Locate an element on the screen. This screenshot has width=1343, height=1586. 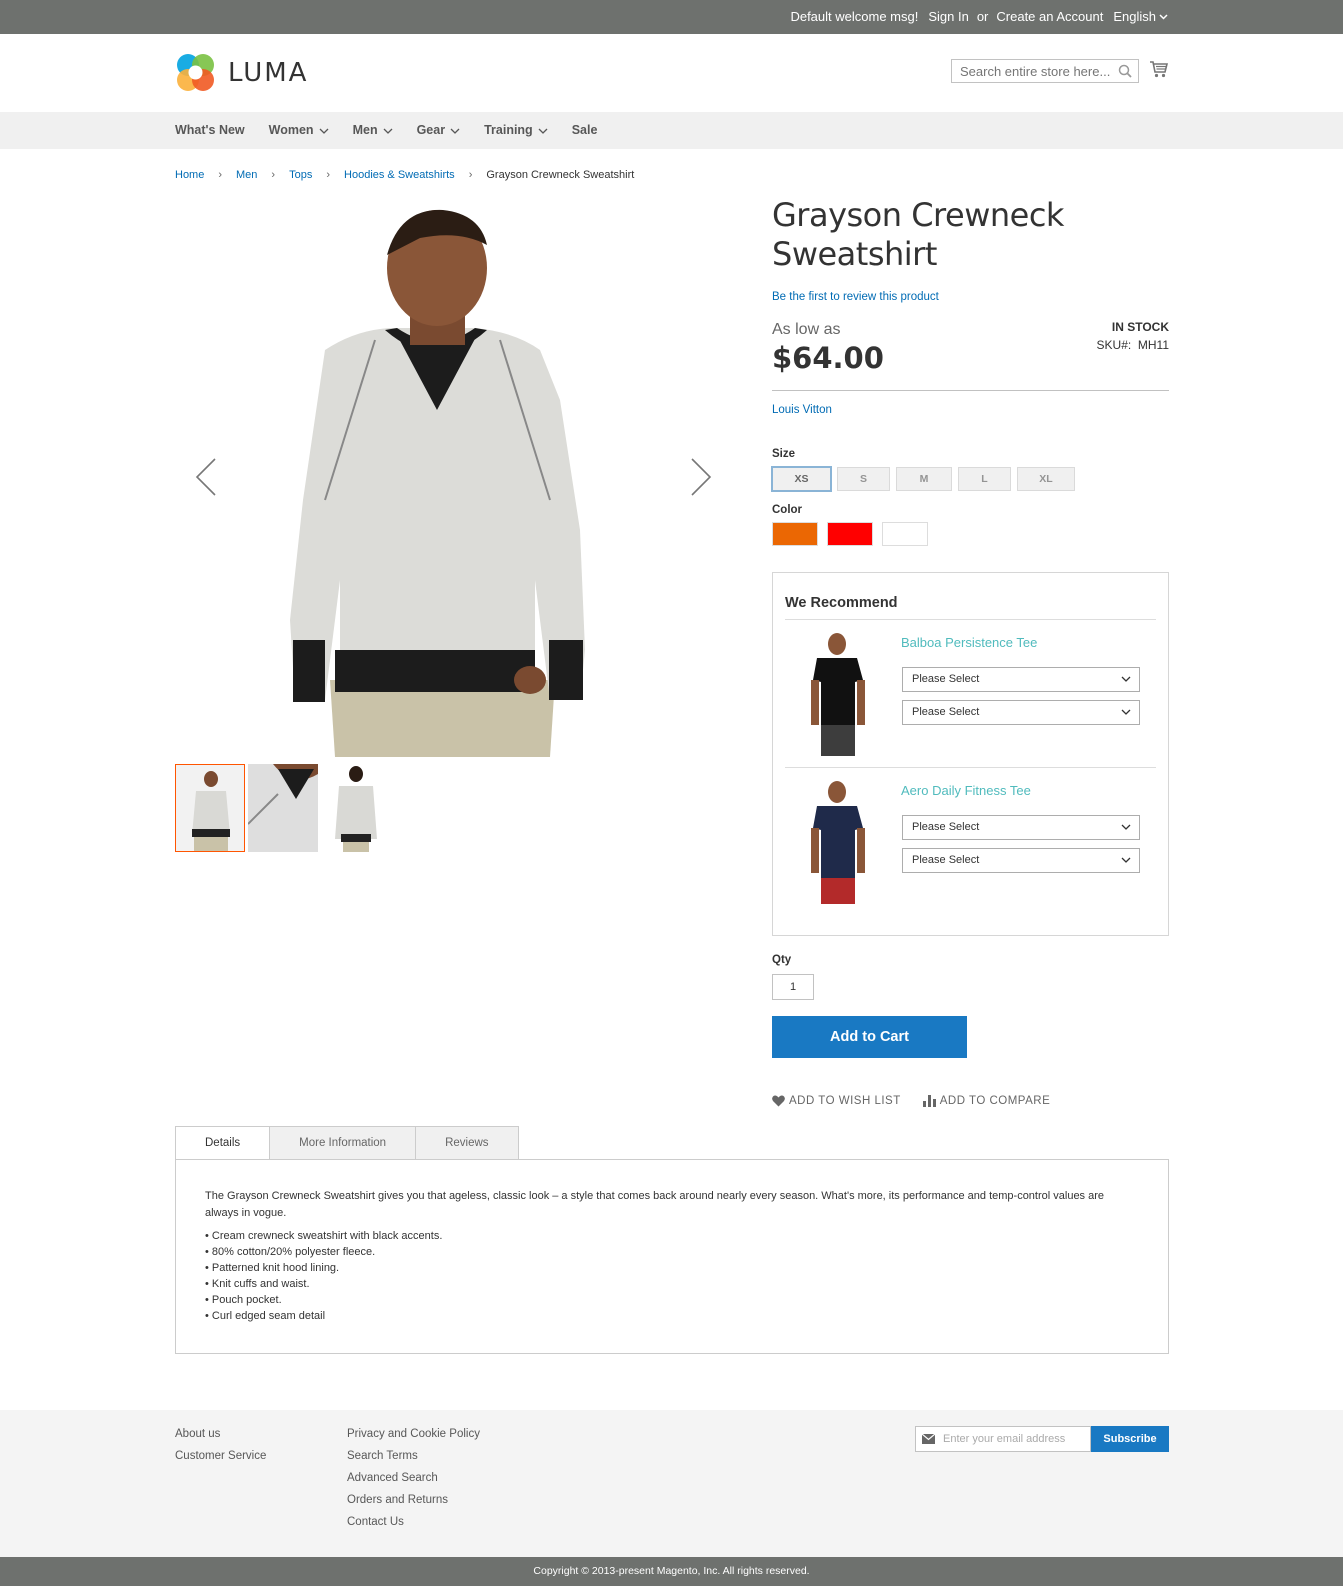
tab-more-information: More Information is located at coordinates (343, 1143).